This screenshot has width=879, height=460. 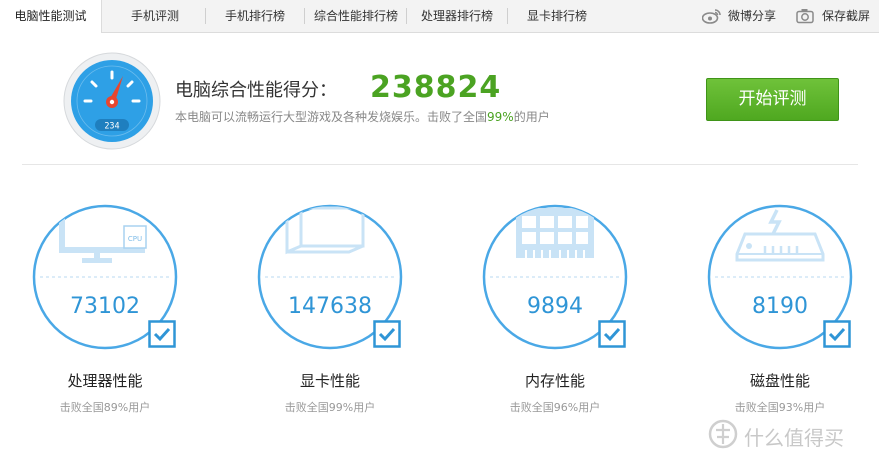 I want to click on tab-cpu-ranking: 处理器排行榜, so click(x=457, y=16).